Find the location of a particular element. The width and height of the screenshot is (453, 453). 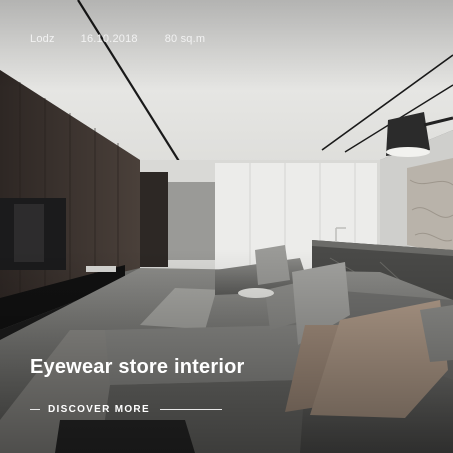

discover-more-link: DISCOVER MORE is located at coordinates (126, 409).